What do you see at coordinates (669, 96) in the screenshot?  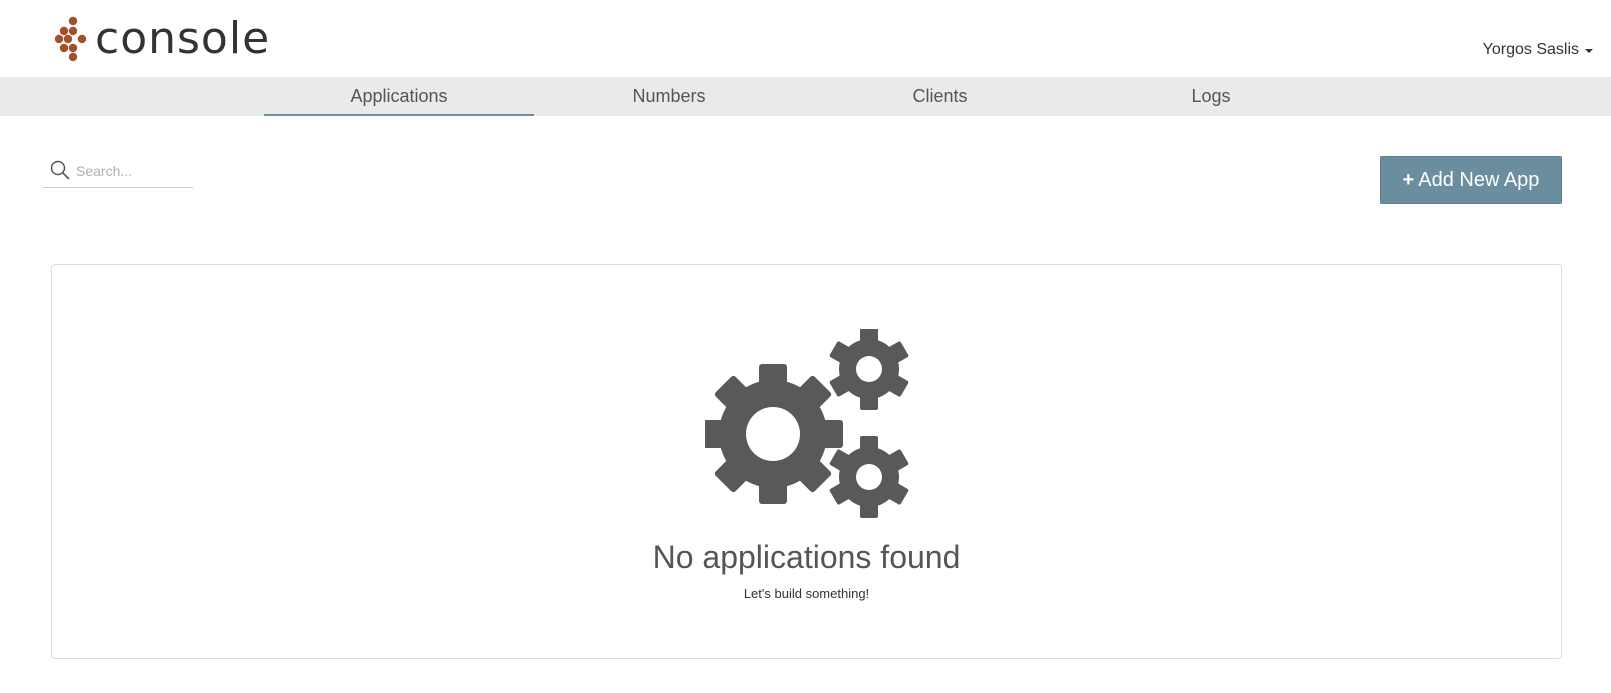 I see `tab-numbers: Numbers` at bounding box center [669, 96].